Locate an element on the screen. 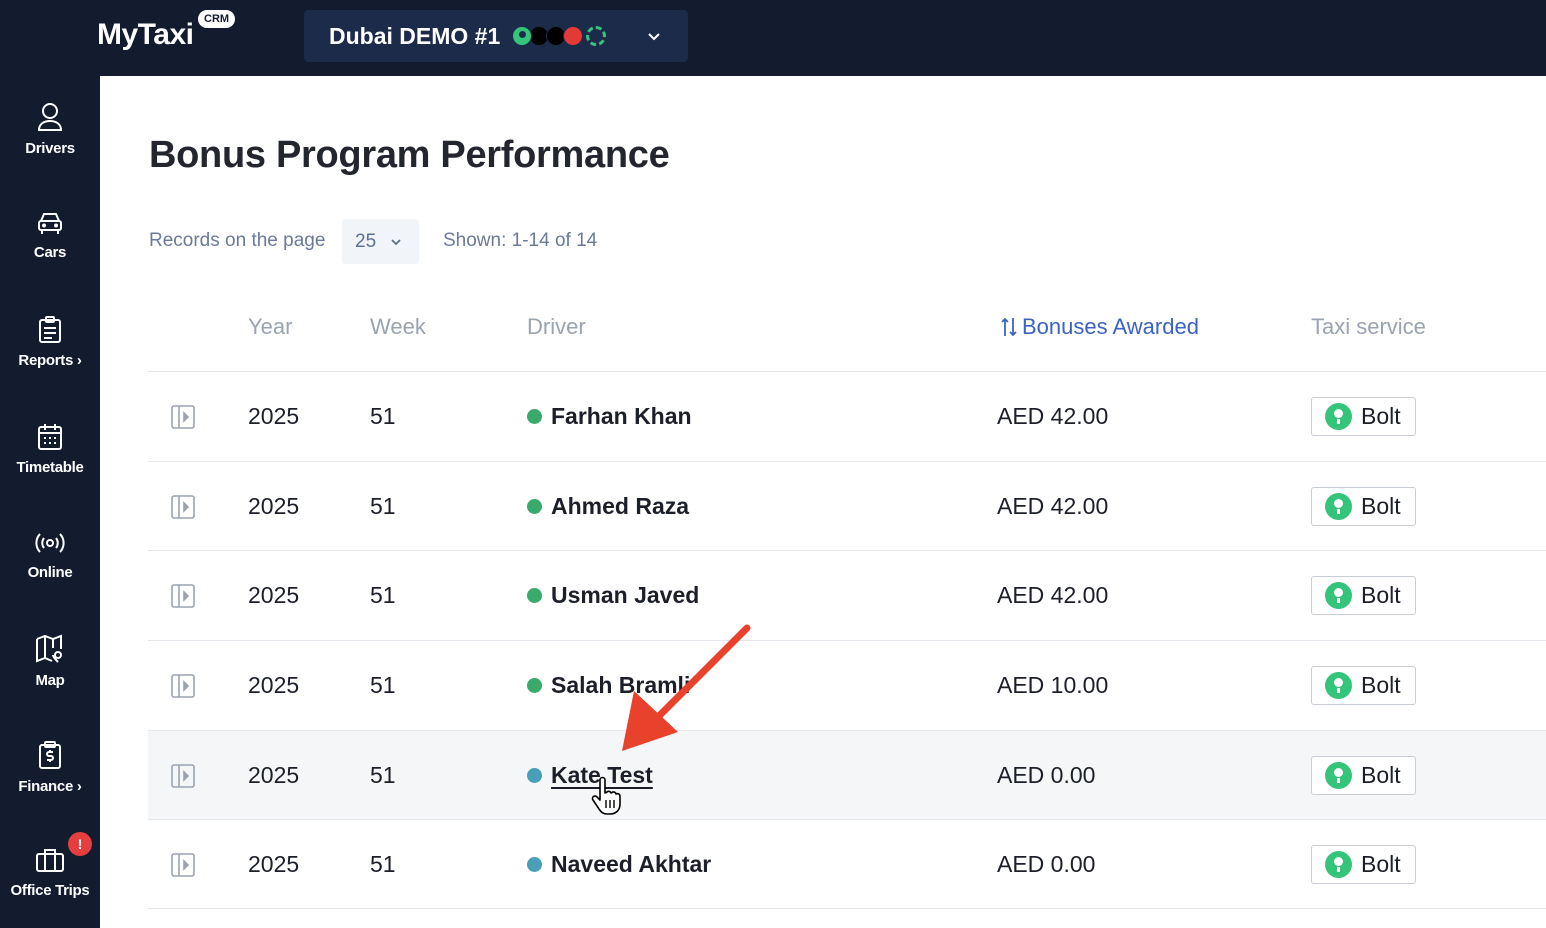  sidebar-item-online: Online is located at coordinates (50, 556).